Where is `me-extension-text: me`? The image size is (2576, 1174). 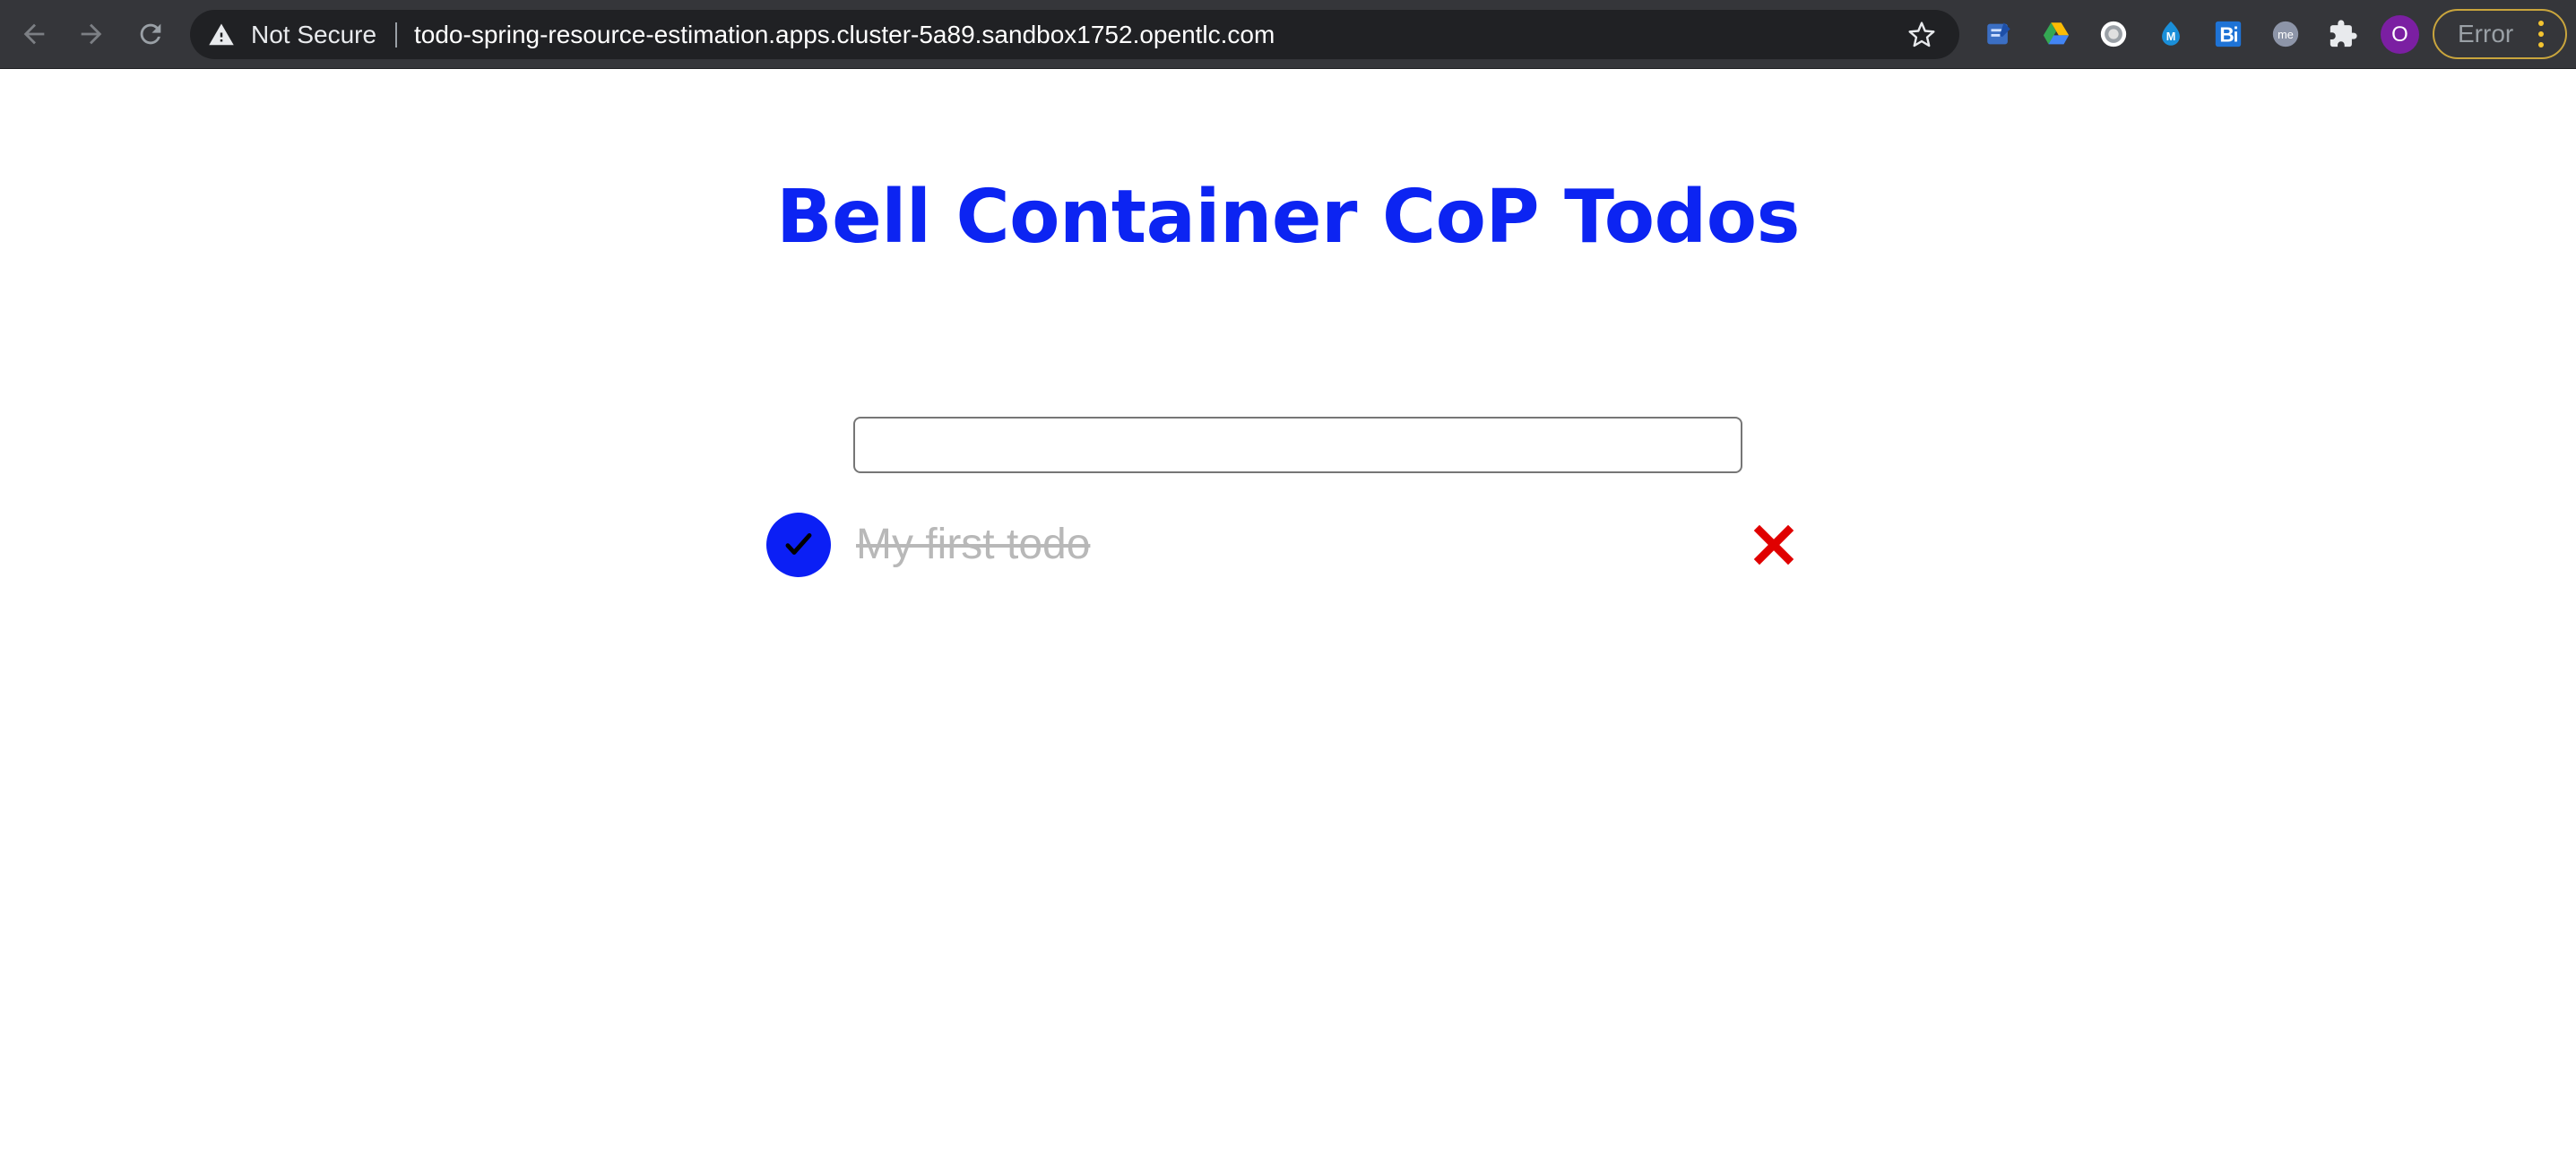
me-extension-text: me is located at coordinates (2286, 34).